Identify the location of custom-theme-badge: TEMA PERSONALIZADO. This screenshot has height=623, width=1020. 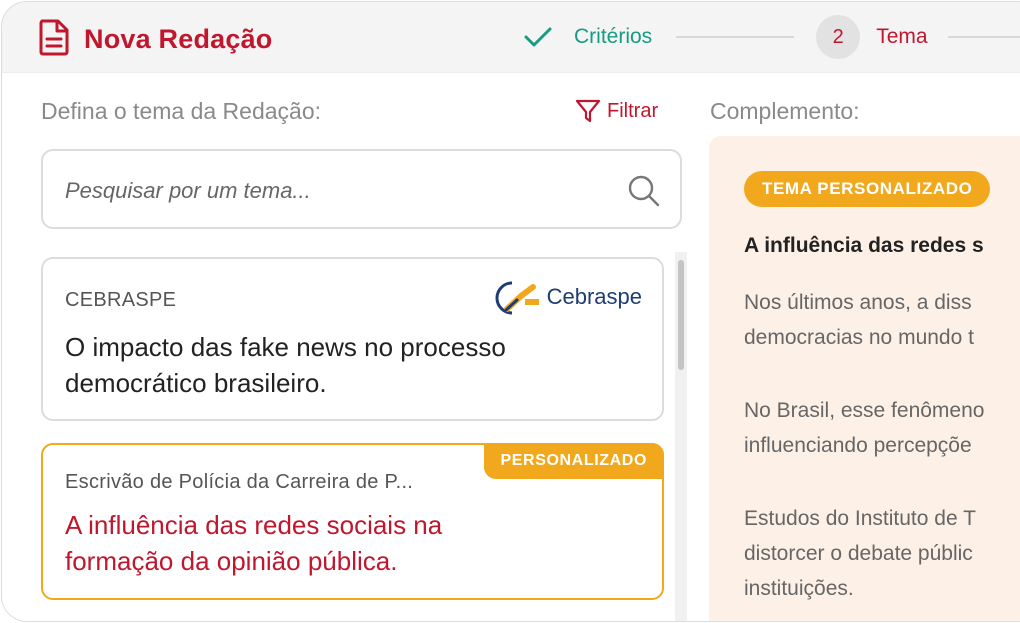
(867, 189).